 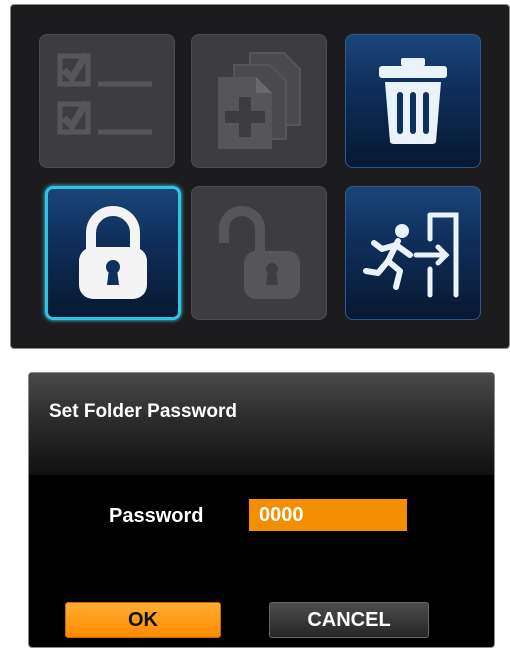 I want to click on checklist-icon, so click(x=104, y=93).